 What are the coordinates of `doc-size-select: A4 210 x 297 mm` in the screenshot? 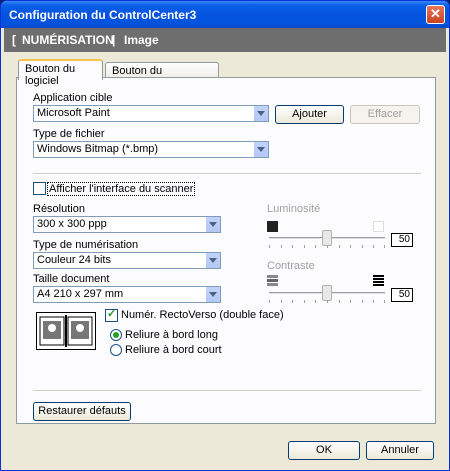 It's located at (127, 294).